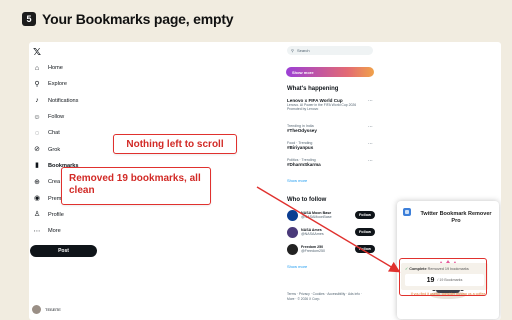 The image size is (512, 320). I want to click on who-to-follow-title: Who to follow, so click(307, 200).